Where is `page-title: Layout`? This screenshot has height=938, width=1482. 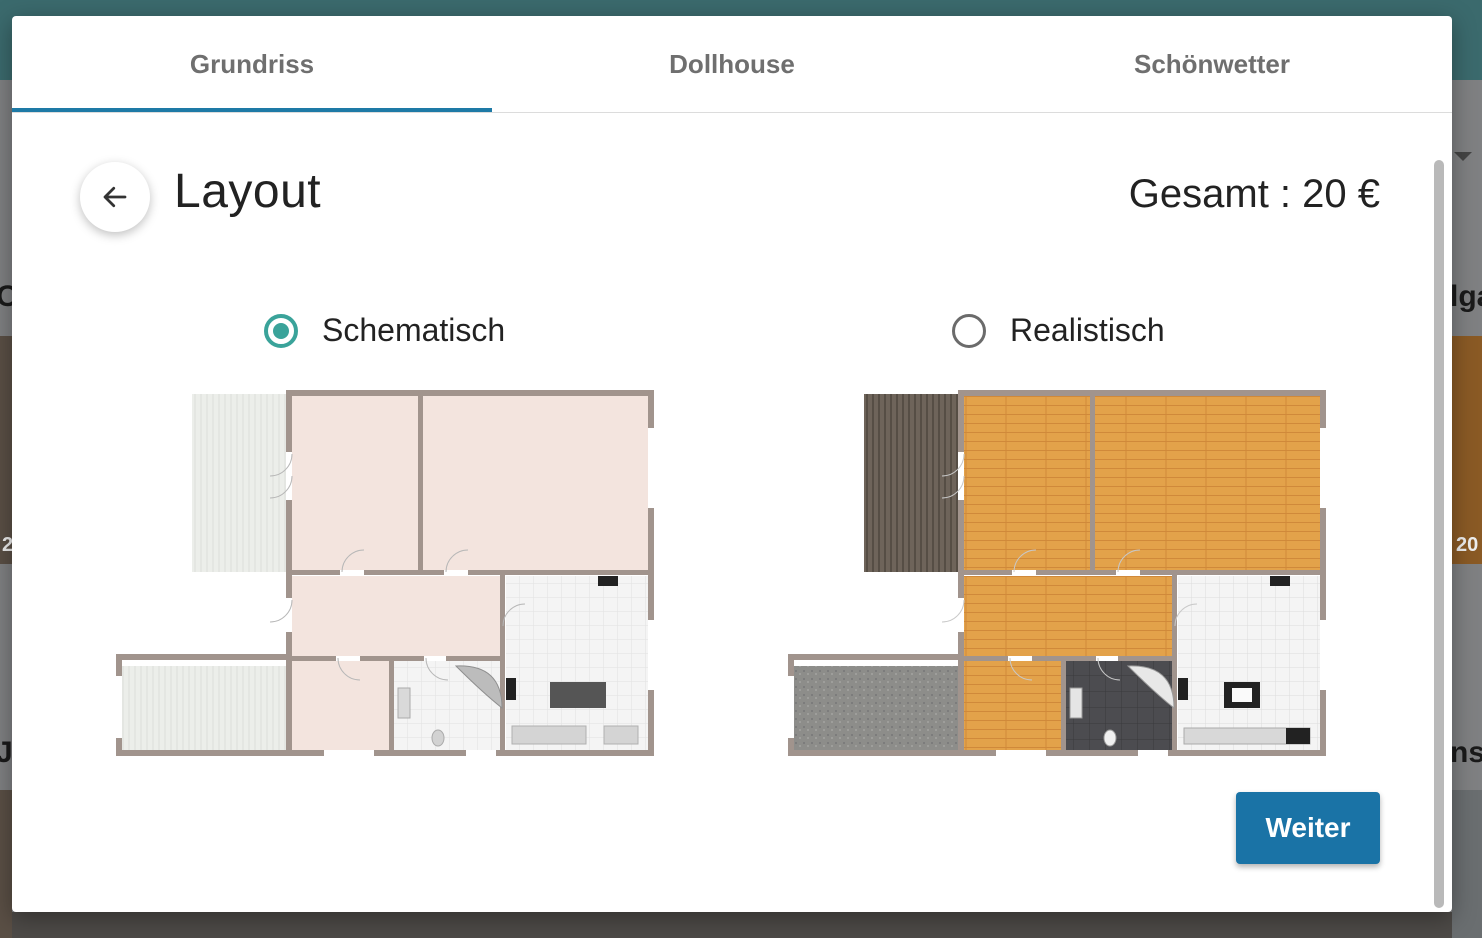
page-title: Layout is located at coordinates (248, 191).